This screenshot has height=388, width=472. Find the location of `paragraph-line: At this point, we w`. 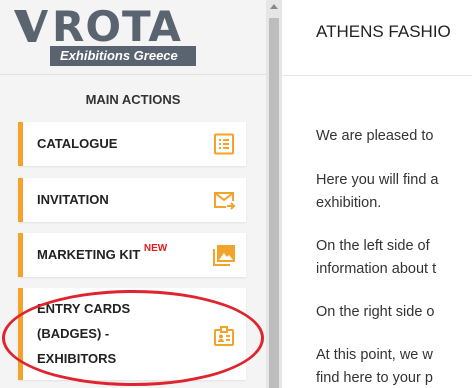

paragraph-line: At this point, we w is located at coordinates (374, 355).